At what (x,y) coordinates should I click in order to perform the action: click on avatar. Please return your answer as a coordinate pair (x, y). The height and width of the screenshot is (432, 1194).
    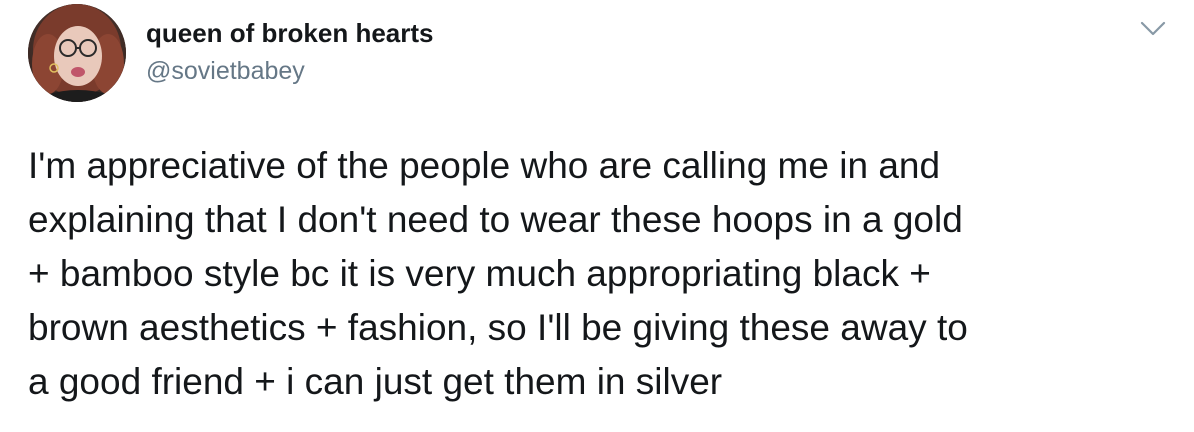
    Looking at the image, I should click on (77, 53).